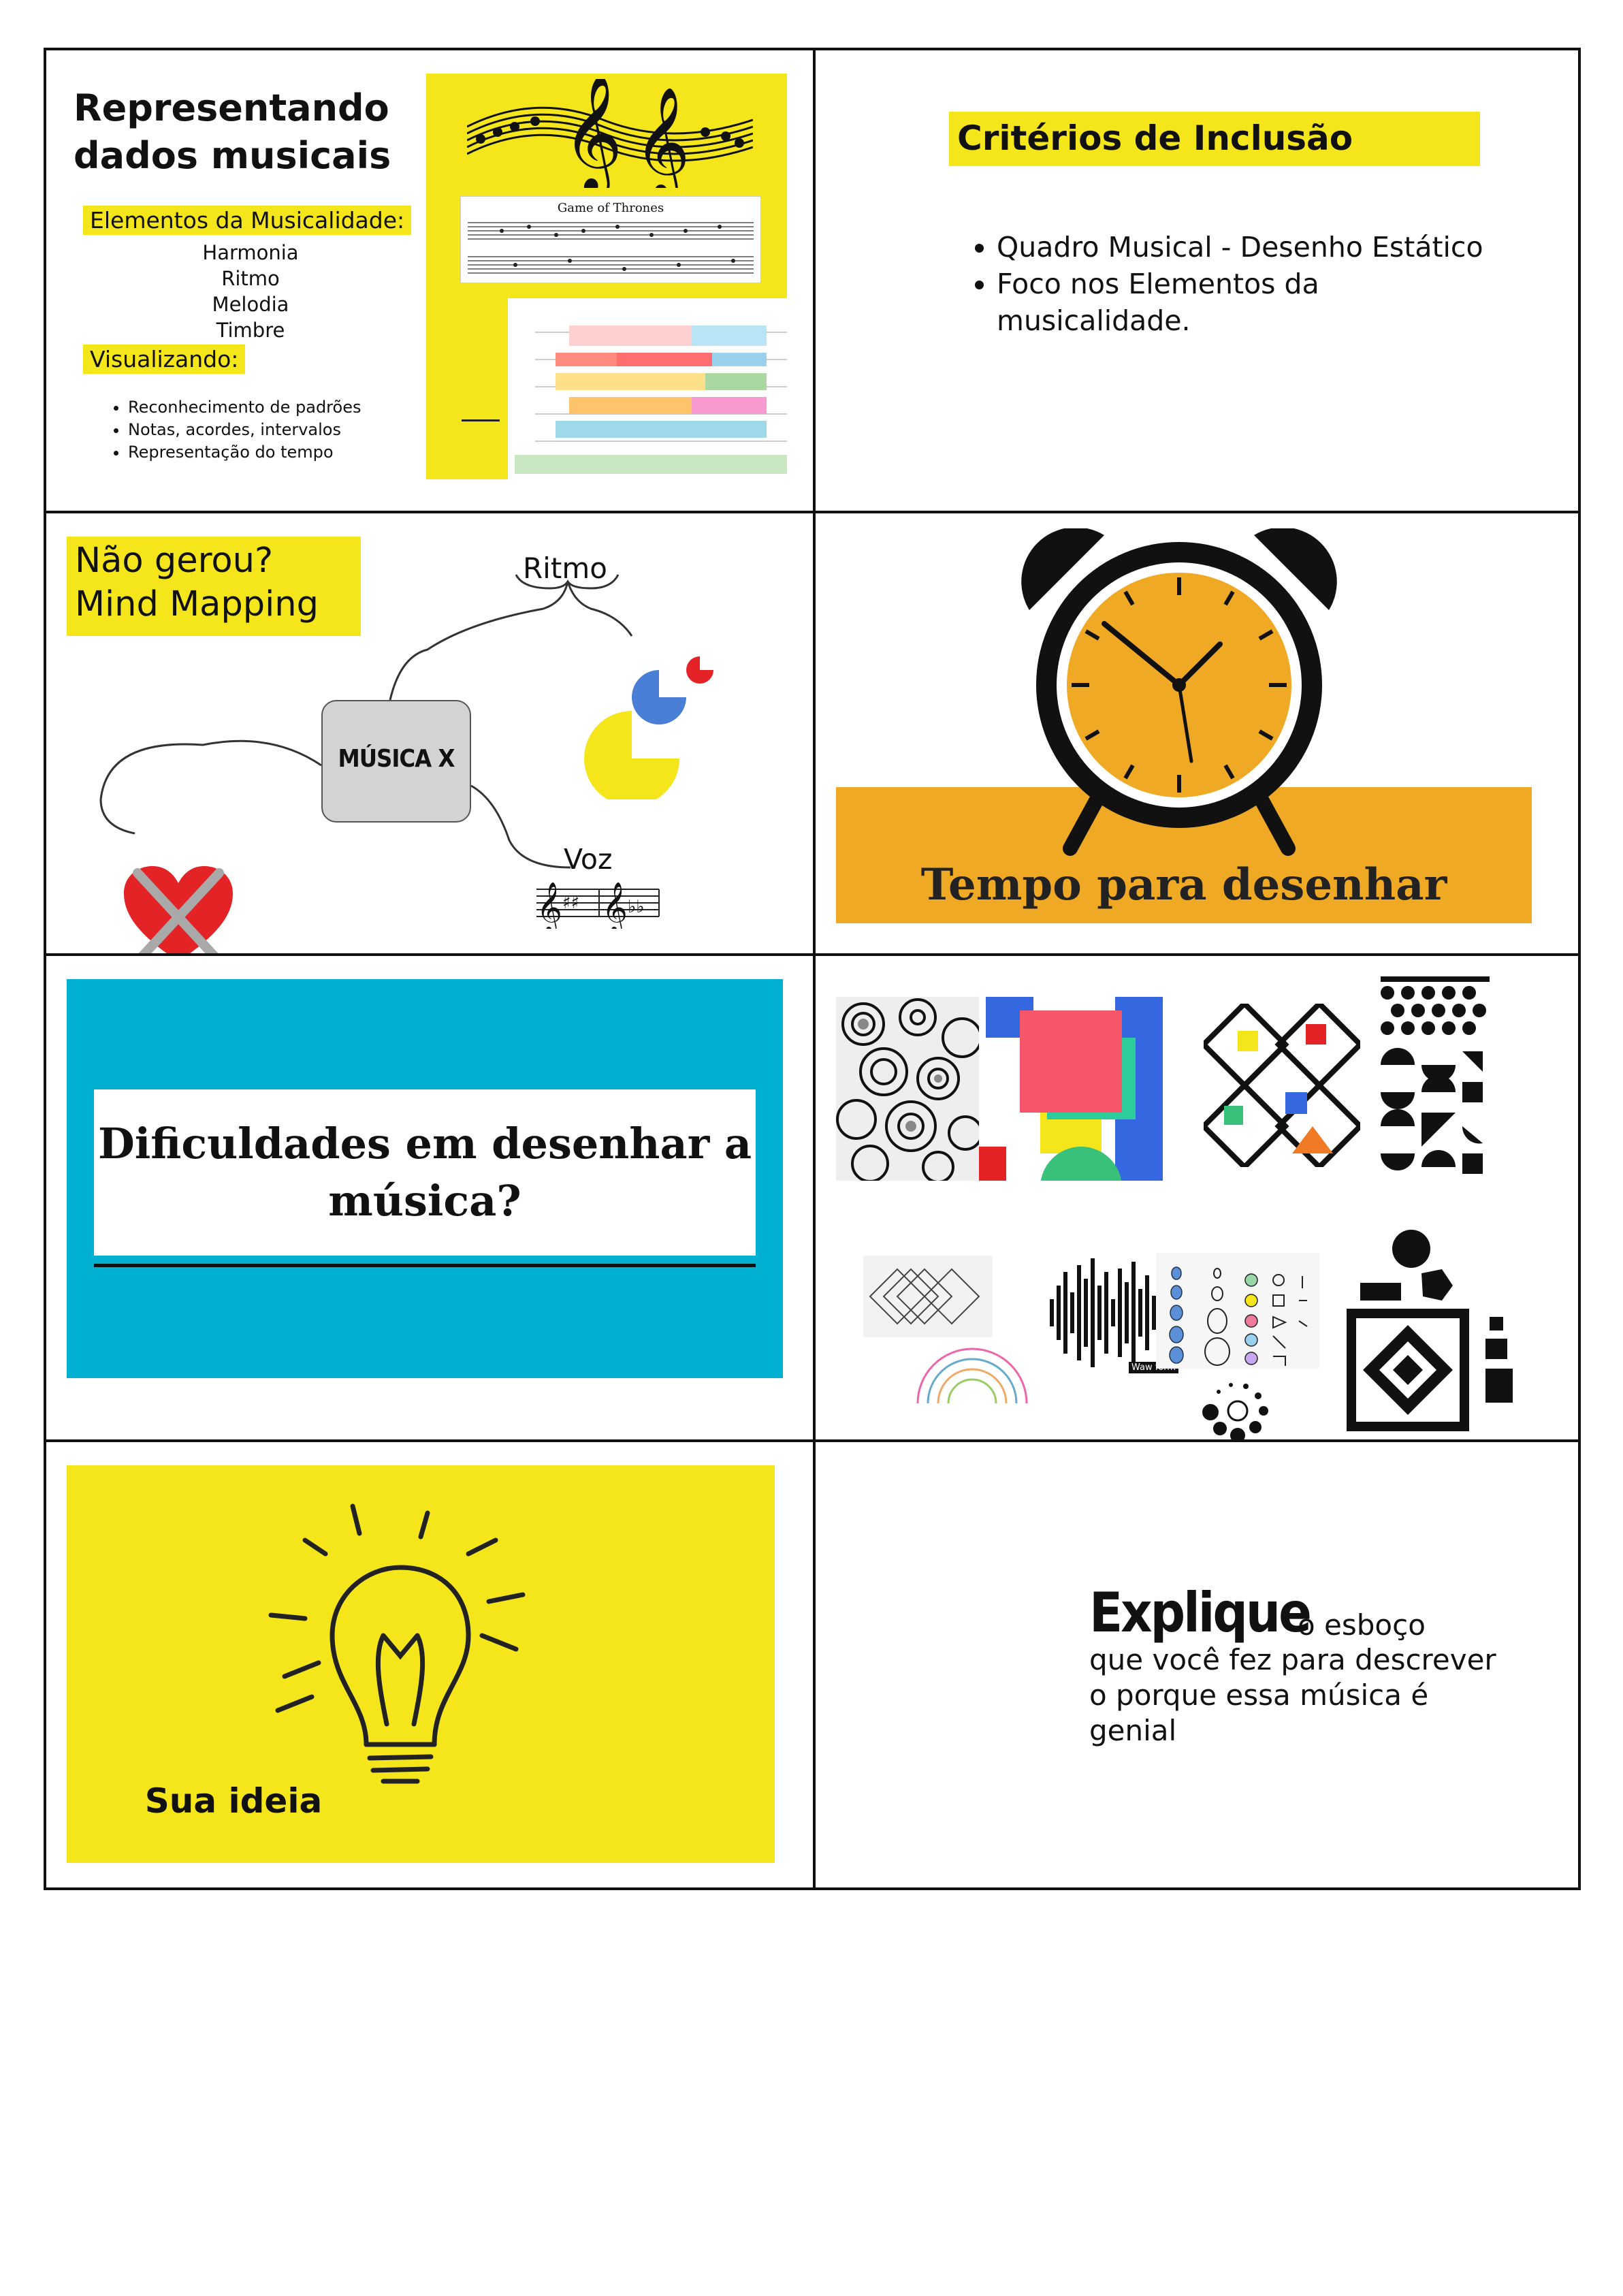 The width and height of the screenshot is (1623, 2296). I want to click on circles-pattern-image, so click(908, 1089).